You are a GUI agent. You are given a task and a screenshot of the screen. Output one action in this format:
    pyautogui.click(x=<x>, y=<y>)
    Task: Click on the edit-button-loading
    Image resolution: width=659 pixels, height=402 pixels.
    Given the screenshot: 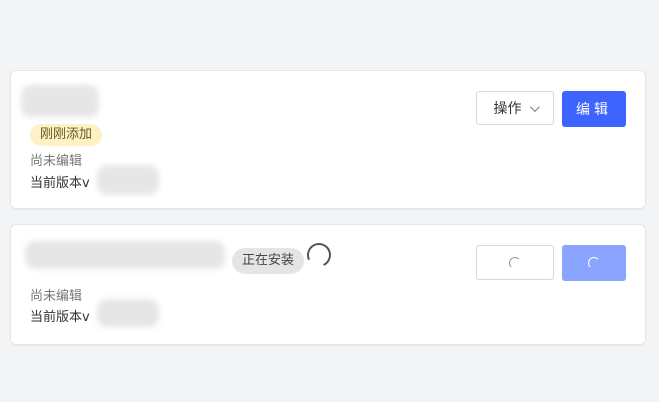 What is the action you would take?
    pyautogui.click(x=594, y=263)
    